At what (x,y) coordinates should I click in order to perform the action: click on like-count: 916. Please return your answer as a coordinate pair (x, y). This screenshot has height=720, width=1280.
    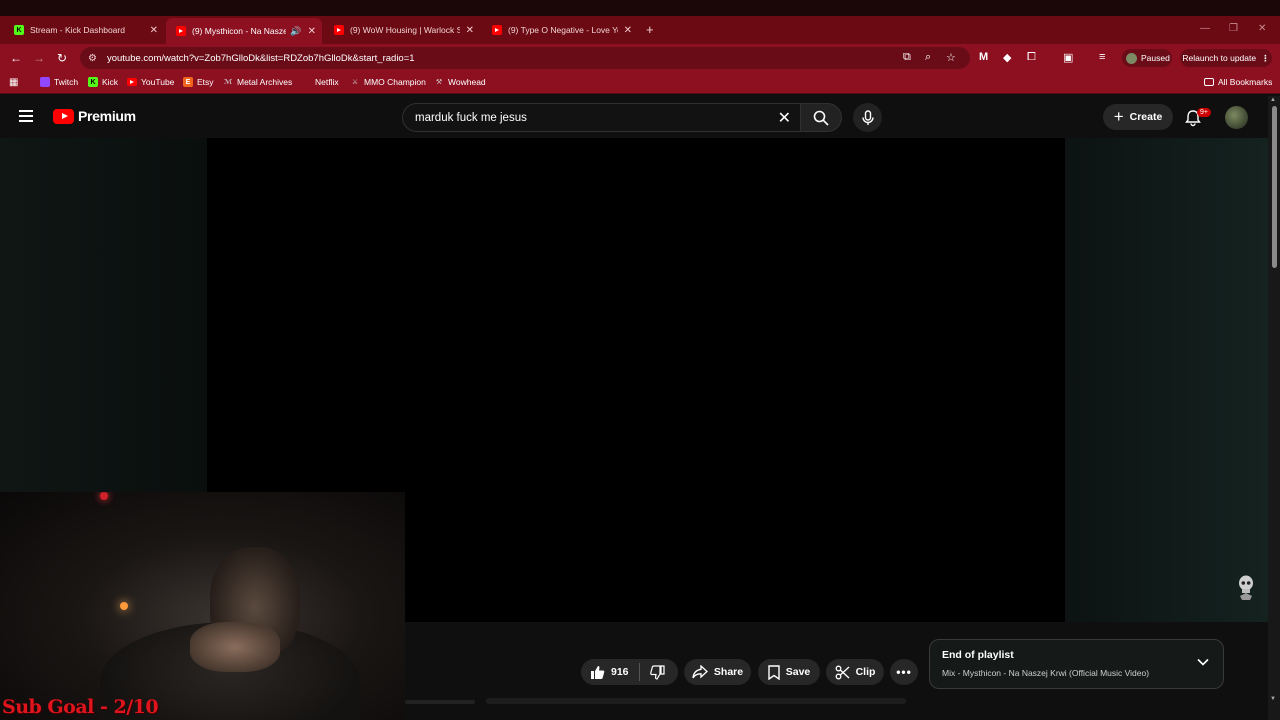
    Looking at the image, I should click on (620, 672).